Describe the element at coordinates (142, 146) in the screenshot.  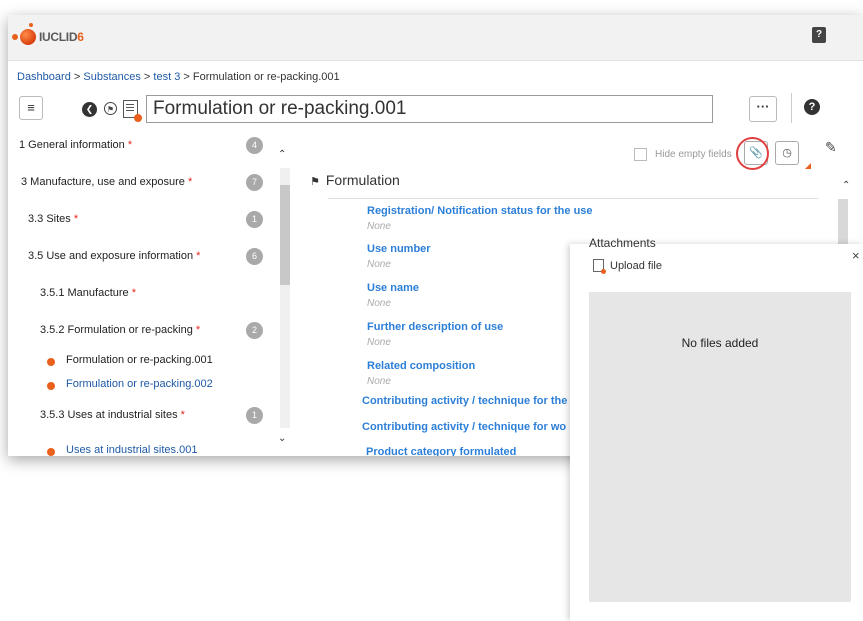
I see `nav-item-general-information: 1 General information * 4` at that location.